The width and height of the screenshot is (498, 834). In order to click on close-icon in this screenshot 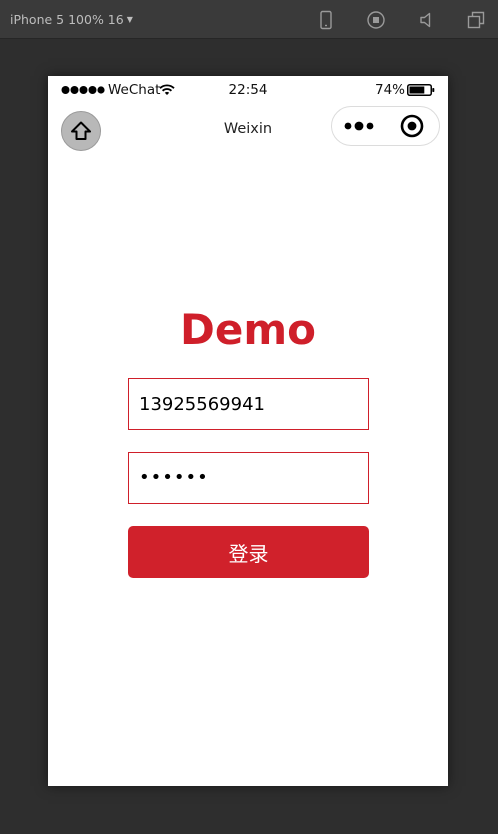, I will do `click(412, 126)`.